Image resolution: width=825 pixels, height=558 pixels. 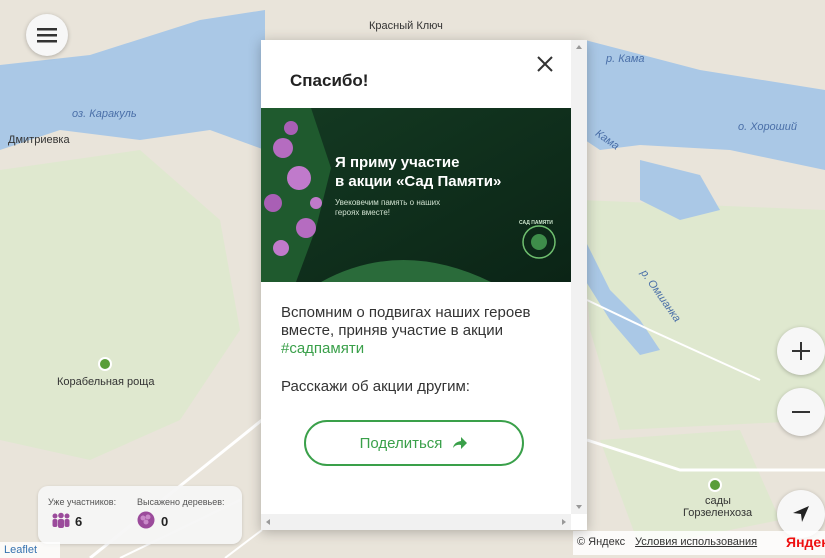 What do you see at coordinates (39, 140) in the screenshot?
I see `map-label-dmitrievka: Дмитриевка` at bounding box center [39, 140].